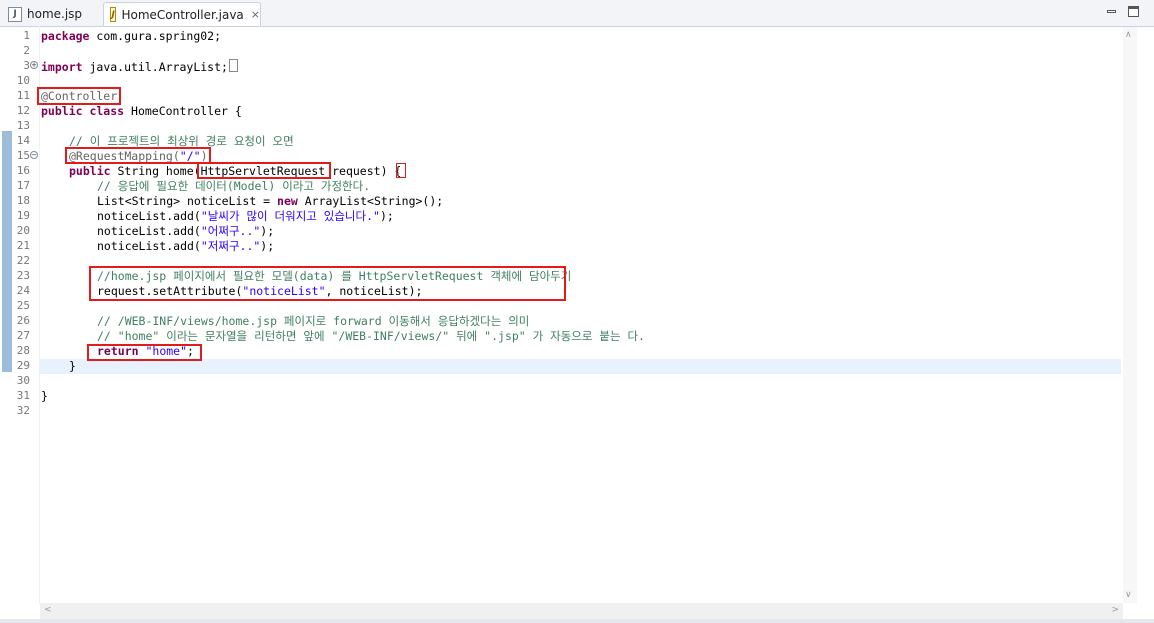 The height and width of the screenshot is (623, 1154). What do you see at coordinates (144, 352) in the screenshot?
I see `highlight-box-return` at bounding box center [144, 352].